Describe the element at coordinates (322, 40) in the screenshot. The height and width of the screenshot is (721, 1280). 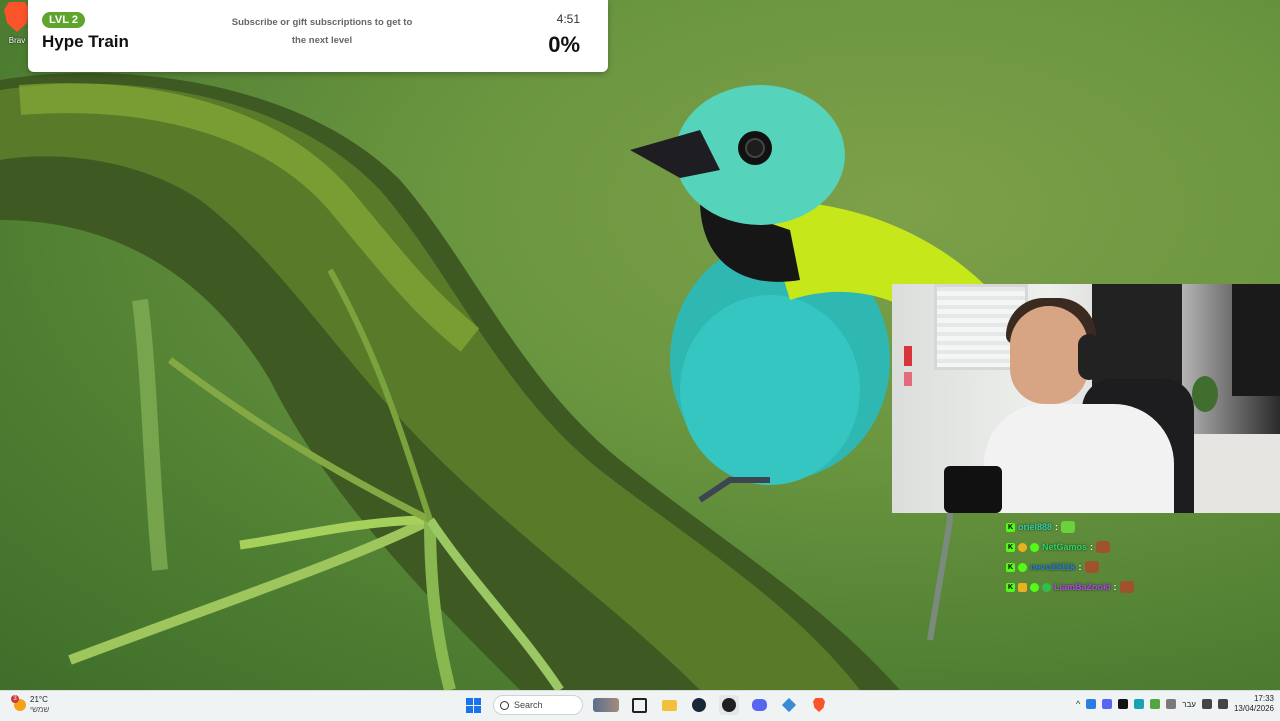
I see `hype-train-subtitle-line2: the next level` at that location.